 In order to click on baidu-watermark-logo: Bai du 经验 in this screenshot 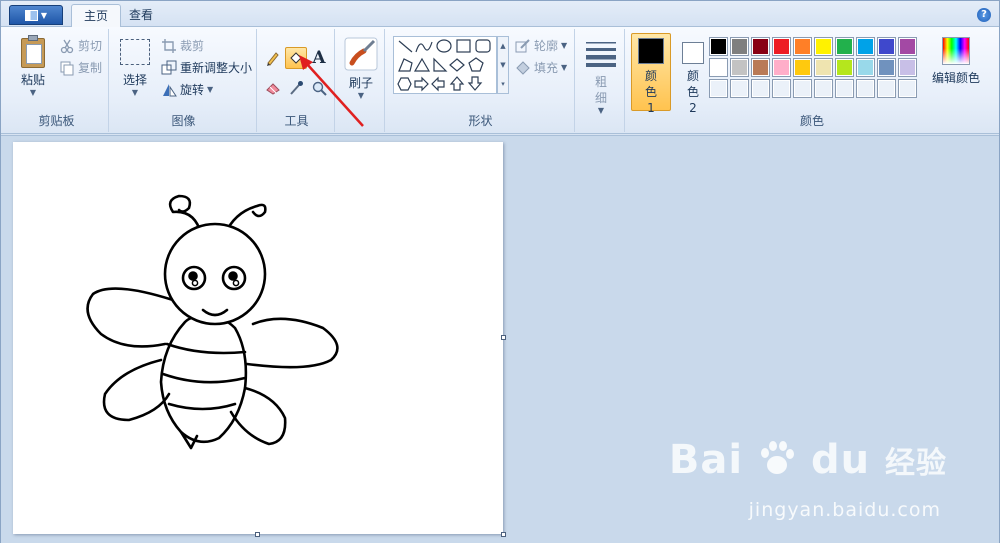, I will do `click(807, 460)`.